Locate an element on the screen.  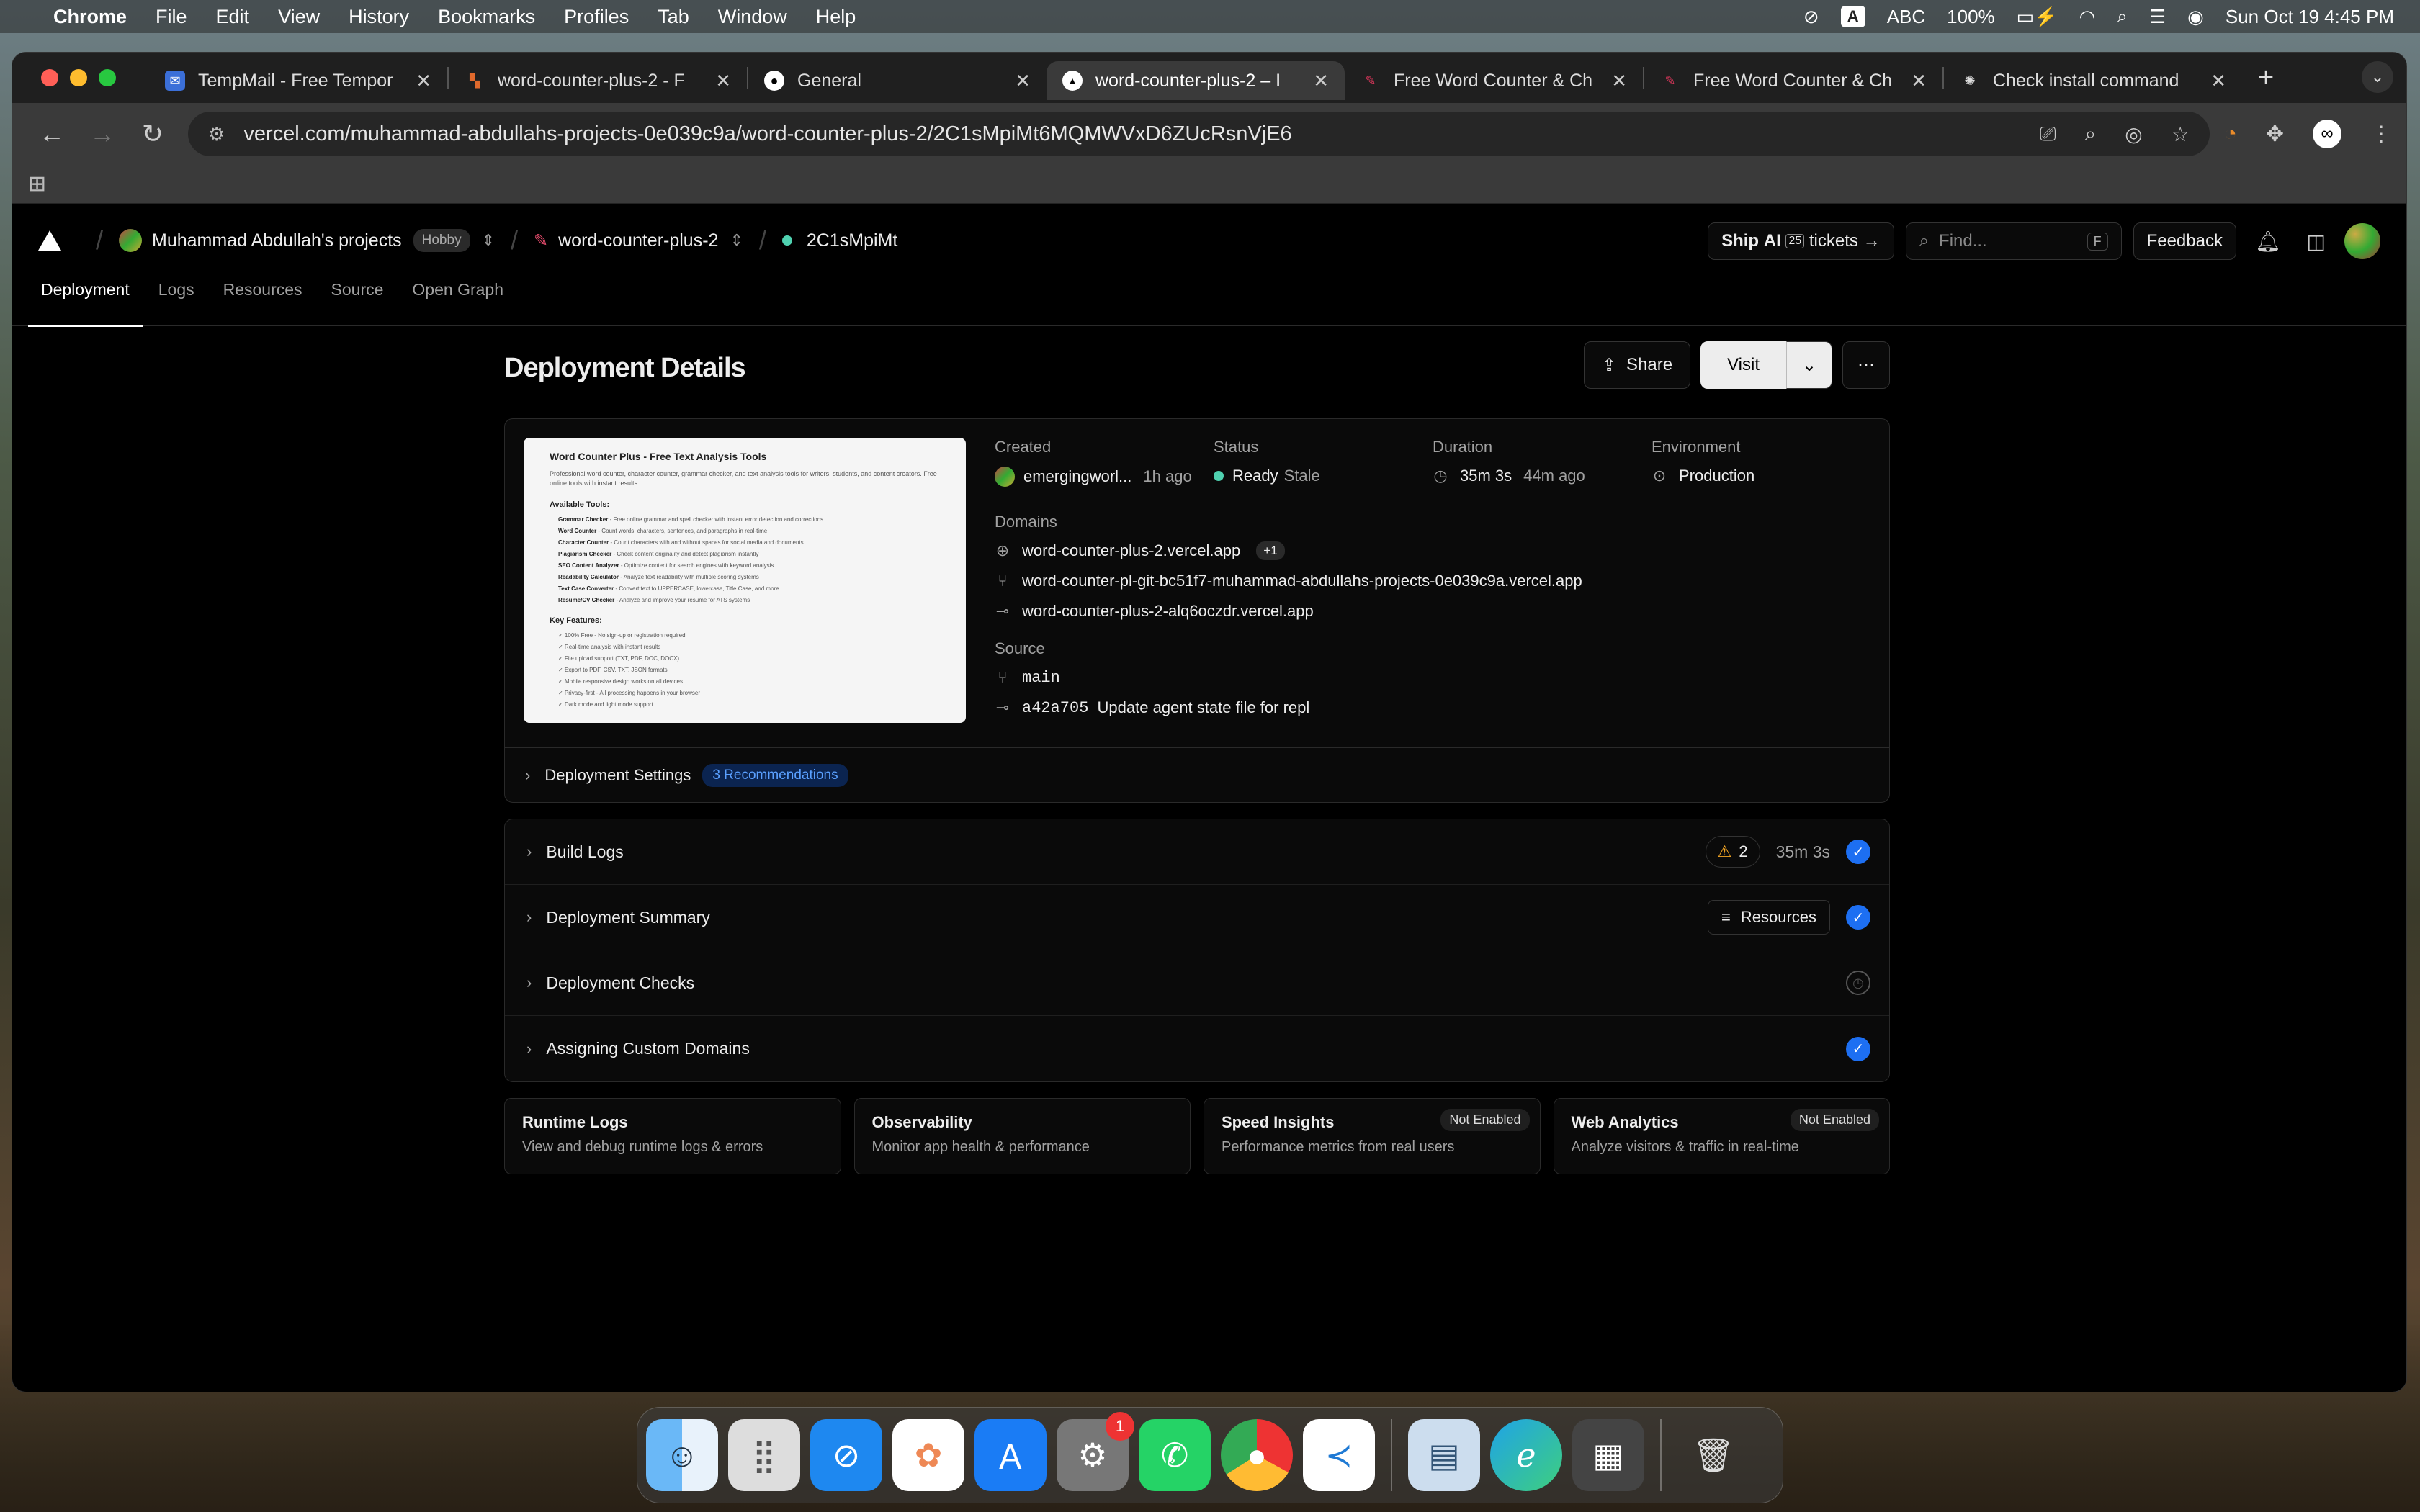
deployment-settings-row: › Deployment Settings 3 Recommendations is located at coordinates (1197, 774).